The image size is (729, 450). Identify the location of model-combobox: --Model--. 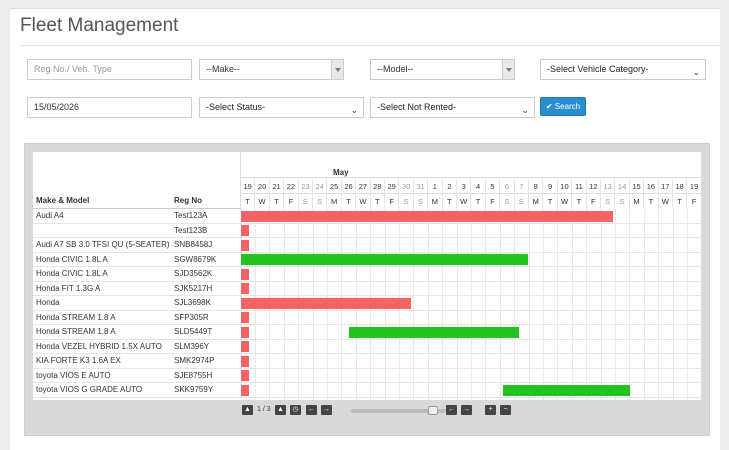
(442, 69).